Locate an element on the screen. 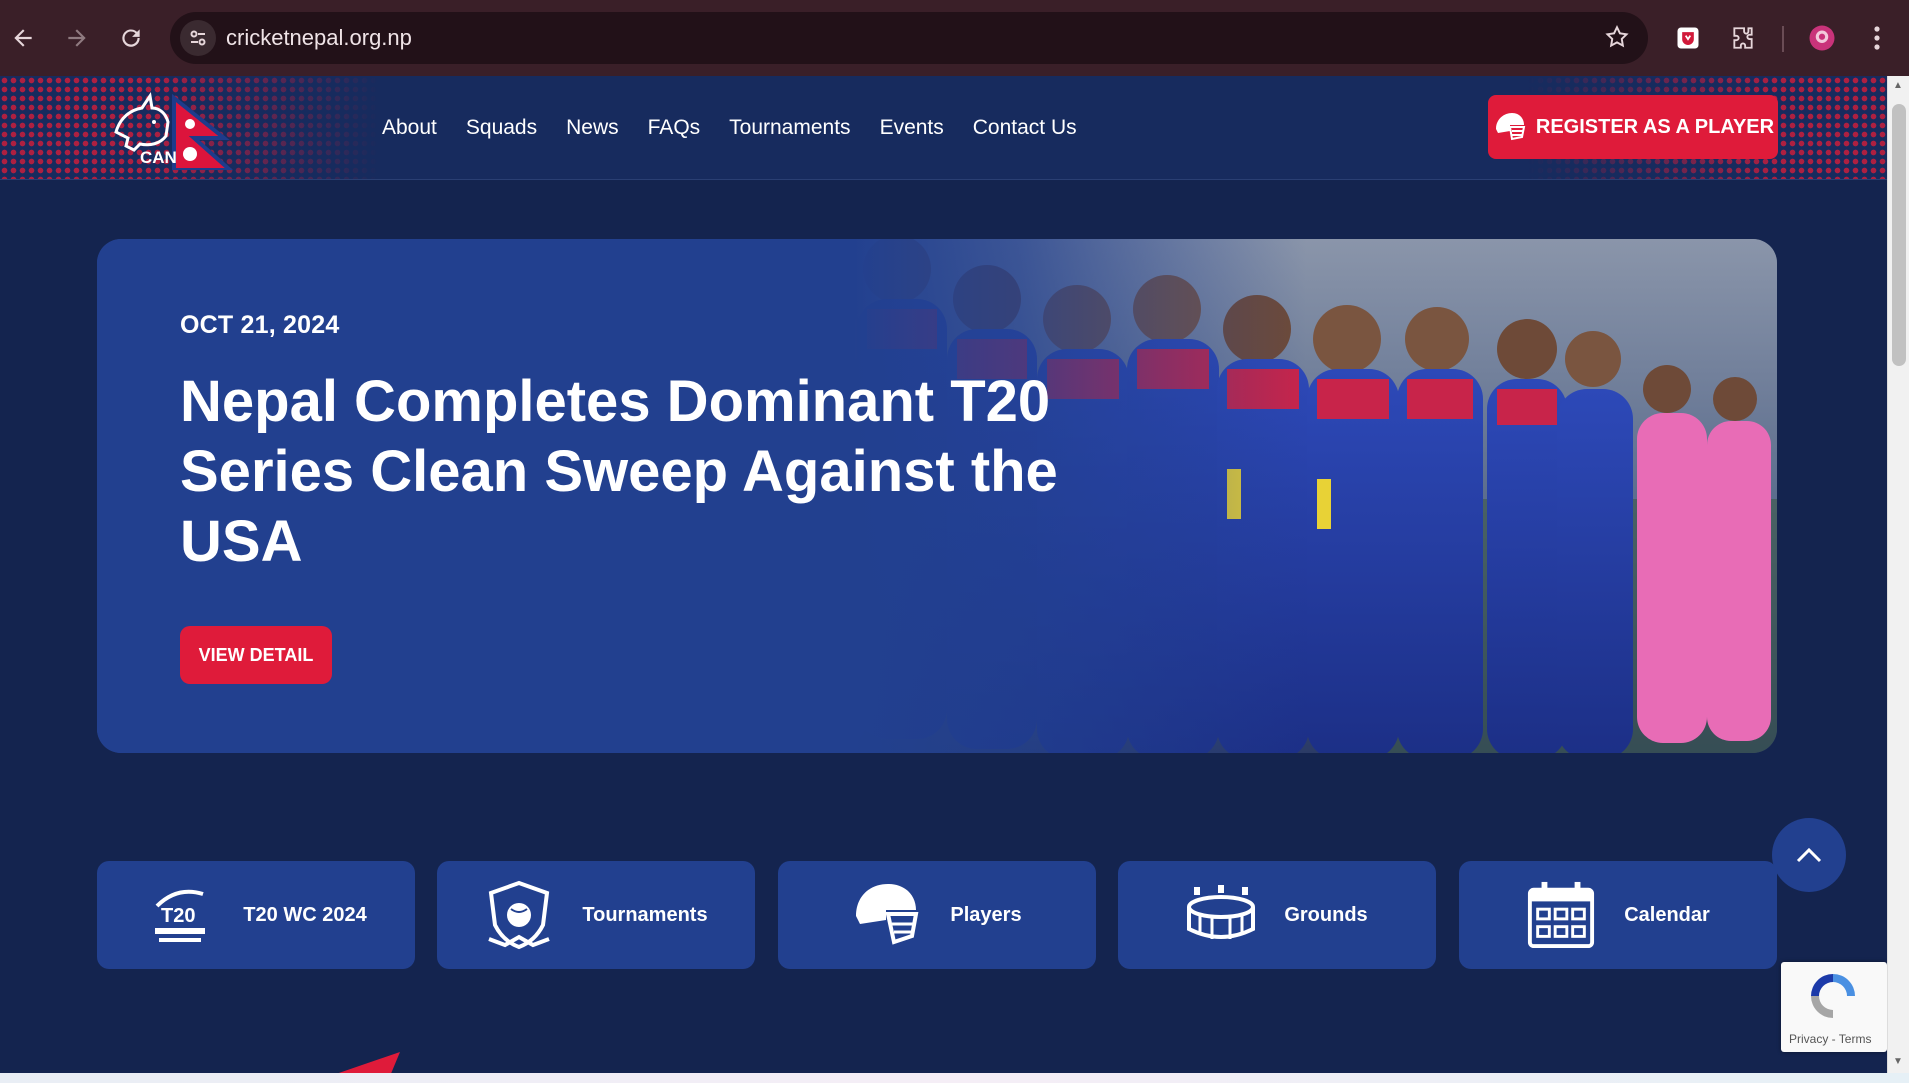  card-tournaments: Tournaments is located at coordinates (596, 915).